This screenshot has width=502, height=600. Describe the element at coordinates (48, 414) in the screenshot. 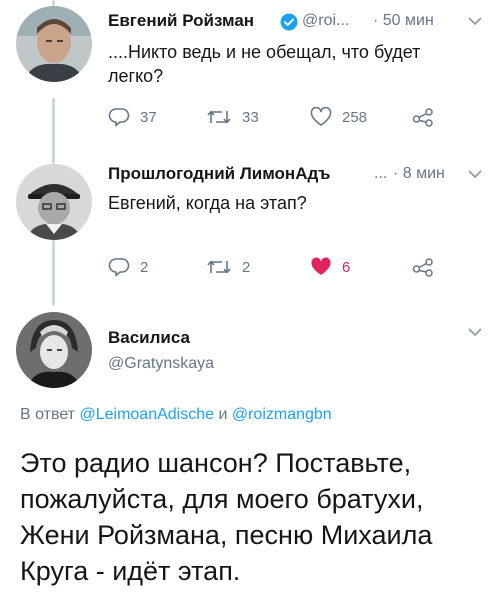

I see `reply-prefix: В ответ` at that location.